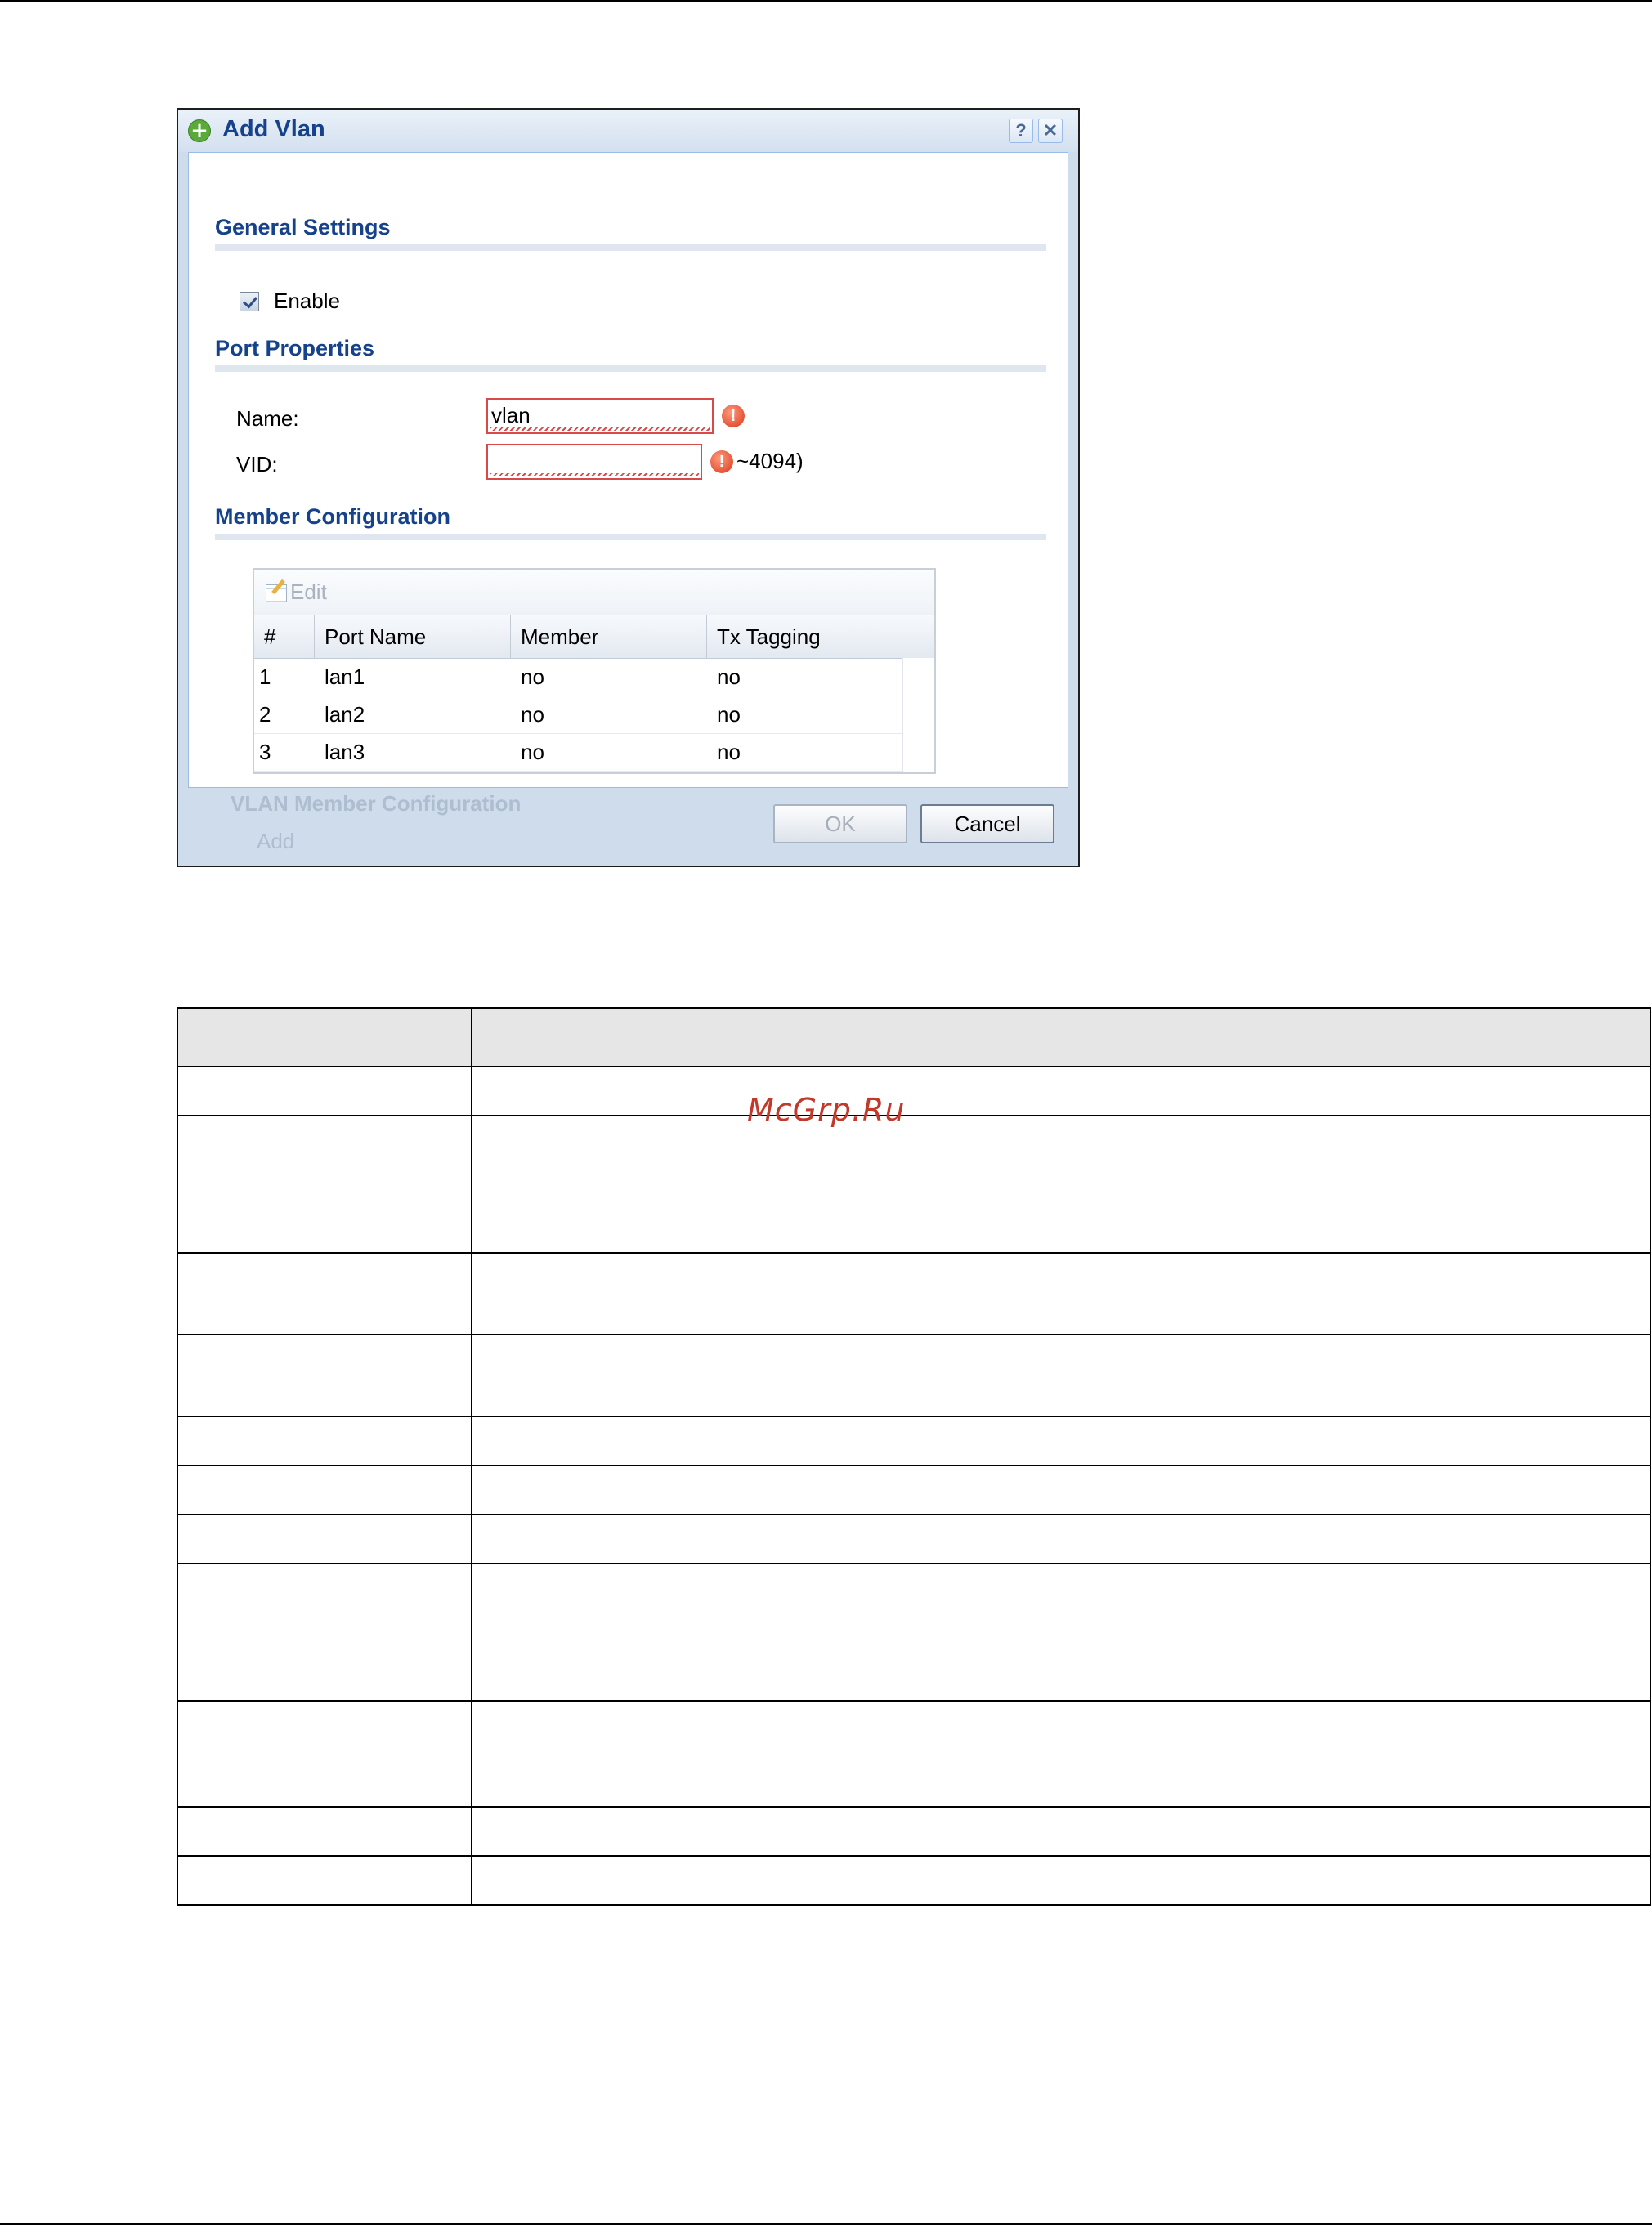  I want to click on table-row: 1 lan1 no no, so click(578, 677).